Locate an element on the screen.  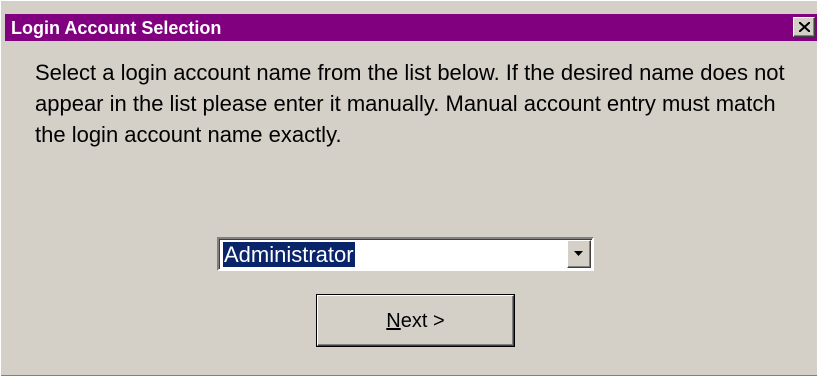
next-arrow: > is located at coordinates (439, 321).